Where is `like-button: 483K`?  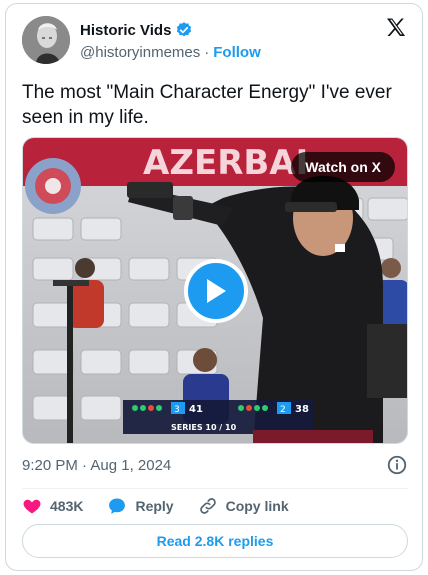
like-button: 483K is located at coordinates (52, 506).